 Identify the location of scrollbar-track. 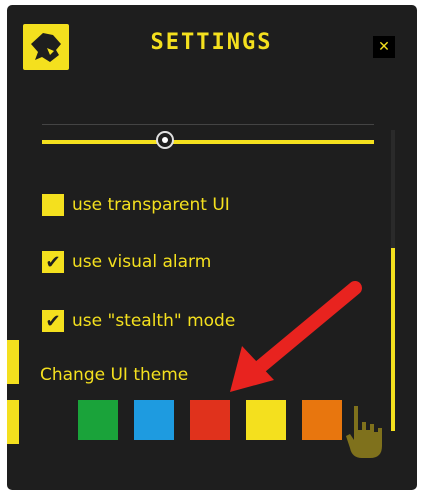
(393, 189).